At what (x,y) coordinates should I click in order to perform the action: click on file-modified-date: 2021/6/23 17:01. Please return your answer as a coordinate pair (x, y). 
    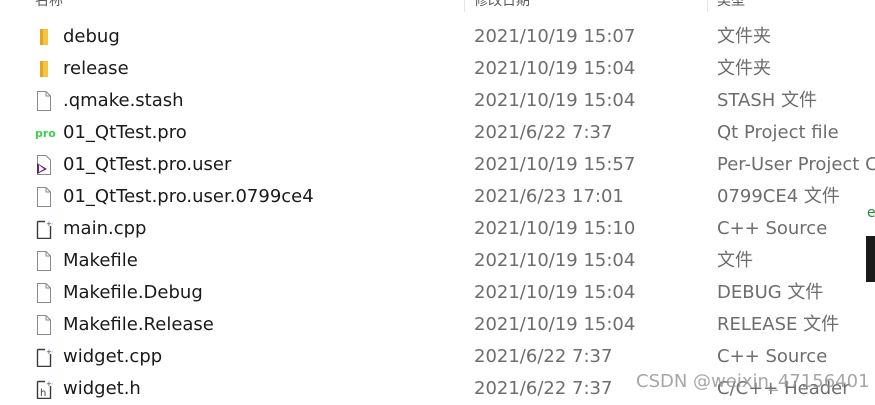
    Looking at the image, I should click on (549, 196).